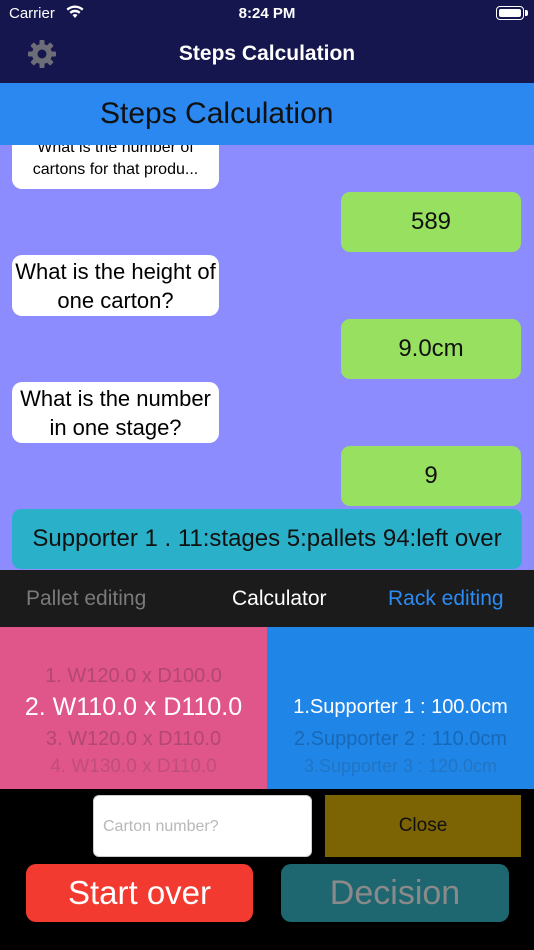 This screenshot has width=534, height=950. I want to click on segment-tabs: Pallet editing Calculator Rack editing, so click(267, 598).